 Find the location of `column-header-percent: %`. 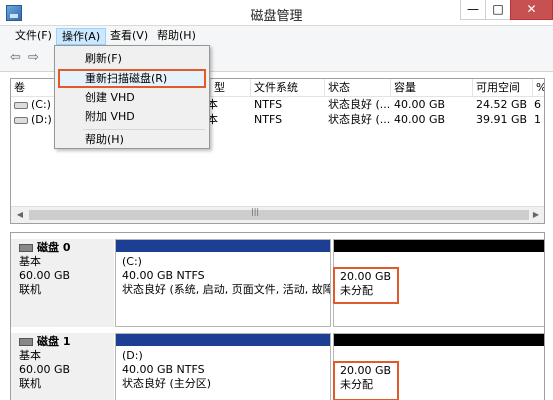

column-header-percent: % is located at coordinates (538, 88).